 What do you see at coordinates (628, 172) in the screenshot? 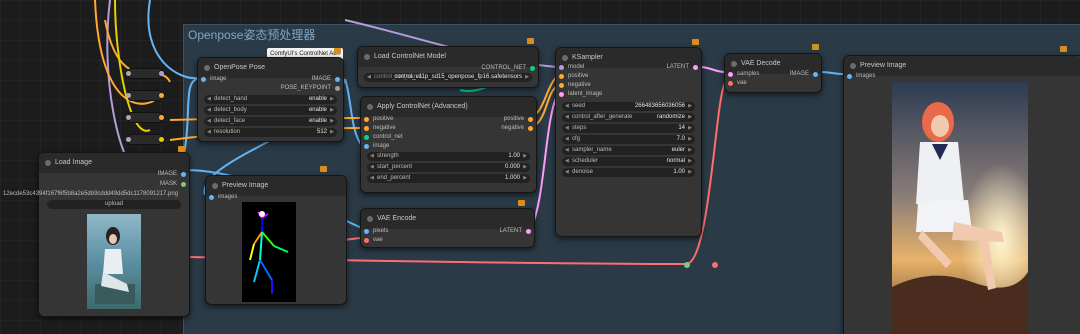
I see `denoise-widget: ◀ denoise 1.00 ▶` at bounding box center [628, 172].